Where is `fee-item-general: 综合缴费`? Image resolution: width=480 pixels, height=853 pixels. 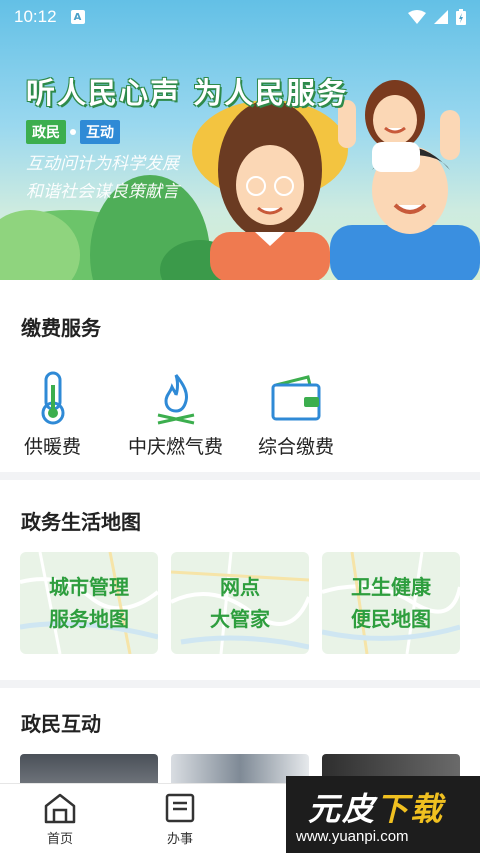
fee-item-general: 综合缴费 is located at coordinates (296, 414).